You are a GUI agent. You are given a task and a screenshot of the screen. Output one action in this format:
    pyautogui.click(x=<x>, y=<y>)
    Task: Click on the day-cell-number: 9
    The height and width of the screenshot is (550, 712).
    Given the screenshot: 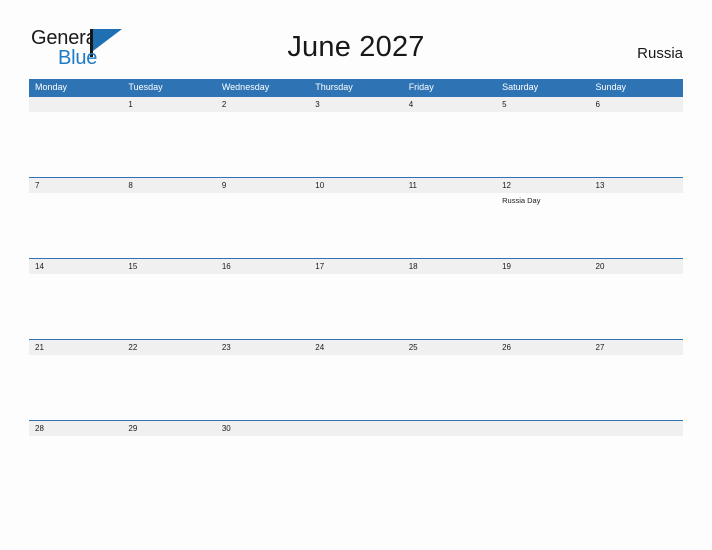 What is the action you would take?
    pyautogui.click(x=262, y=185)
    